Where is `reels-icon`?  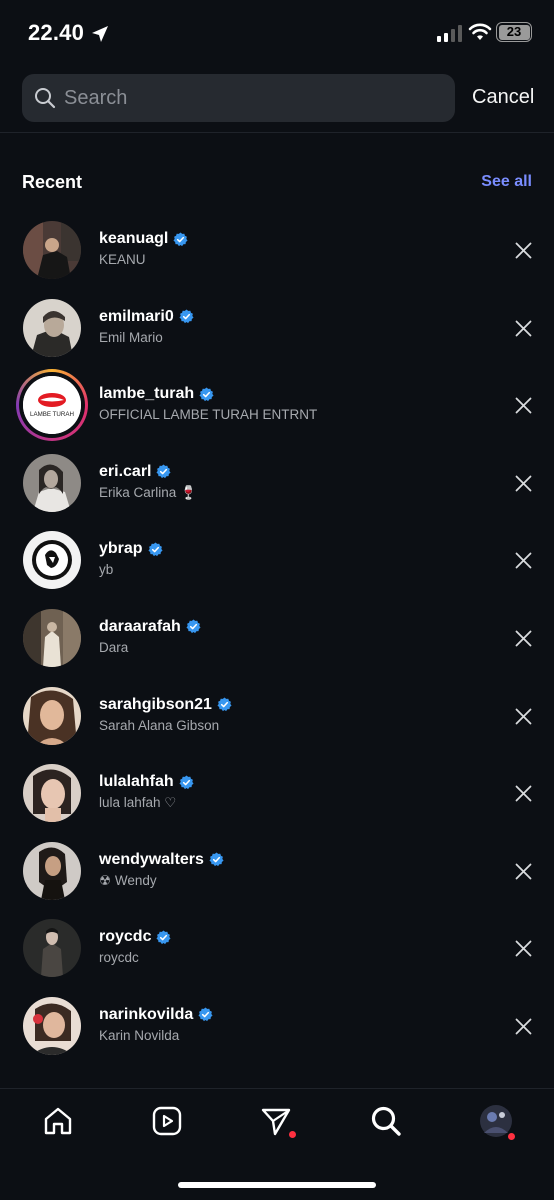 reels-icon is located at coordinates (167, 1121).